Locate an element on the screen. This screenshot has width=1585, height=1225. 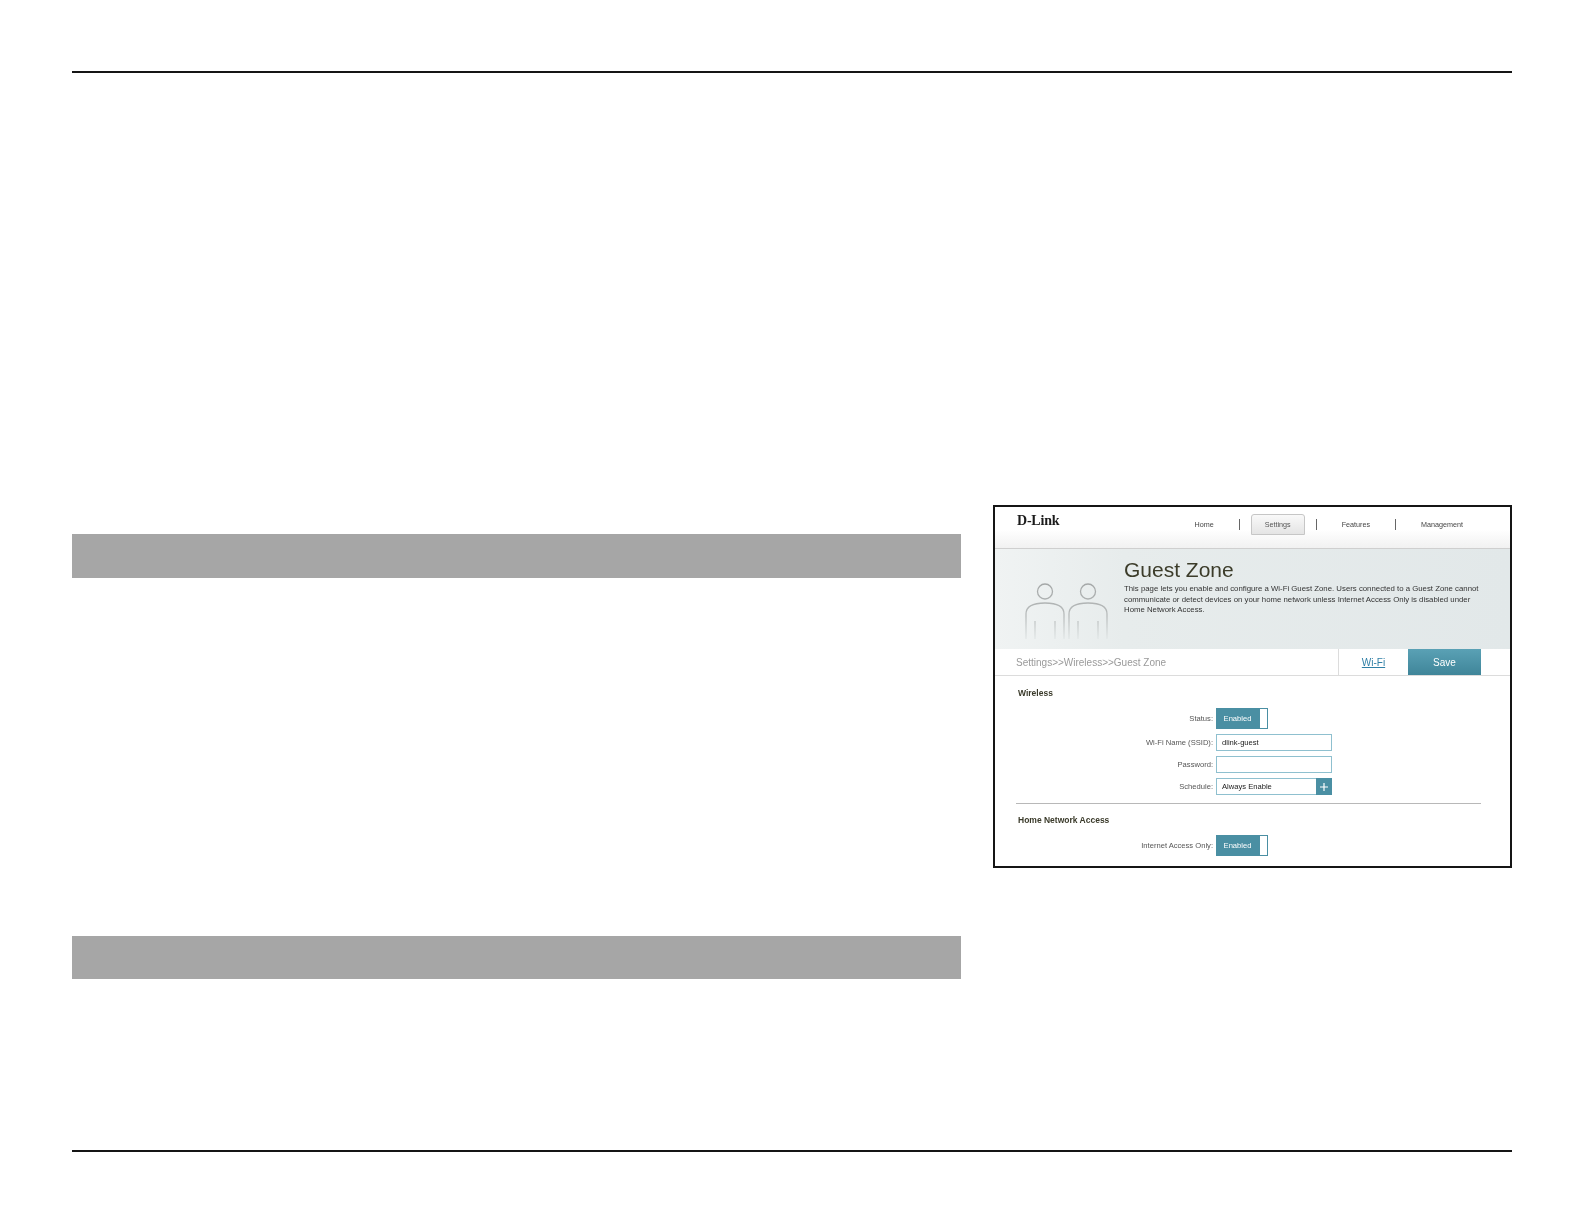
page-title: Guest Zone is located at coordinates (1179, 570).